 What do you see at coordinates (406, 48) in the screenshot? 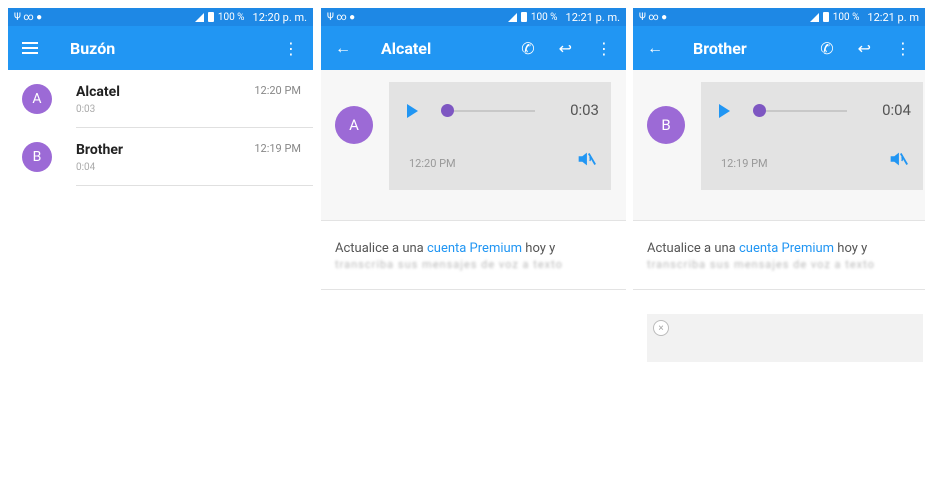
I see `page-title: Alcatel` at bounding box center [406, 48].